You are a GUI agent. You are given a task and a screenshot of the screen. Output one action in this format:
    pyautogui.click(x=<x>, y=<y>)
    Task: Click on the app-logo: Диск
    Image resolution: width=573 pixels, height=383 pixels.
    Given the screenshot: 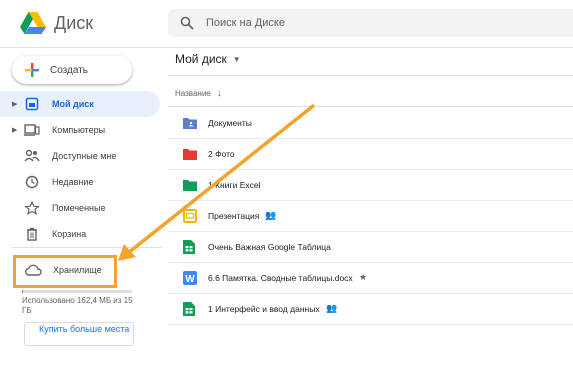 What is the action you would take?
    pyautogui.click(x=56, y=23)
    